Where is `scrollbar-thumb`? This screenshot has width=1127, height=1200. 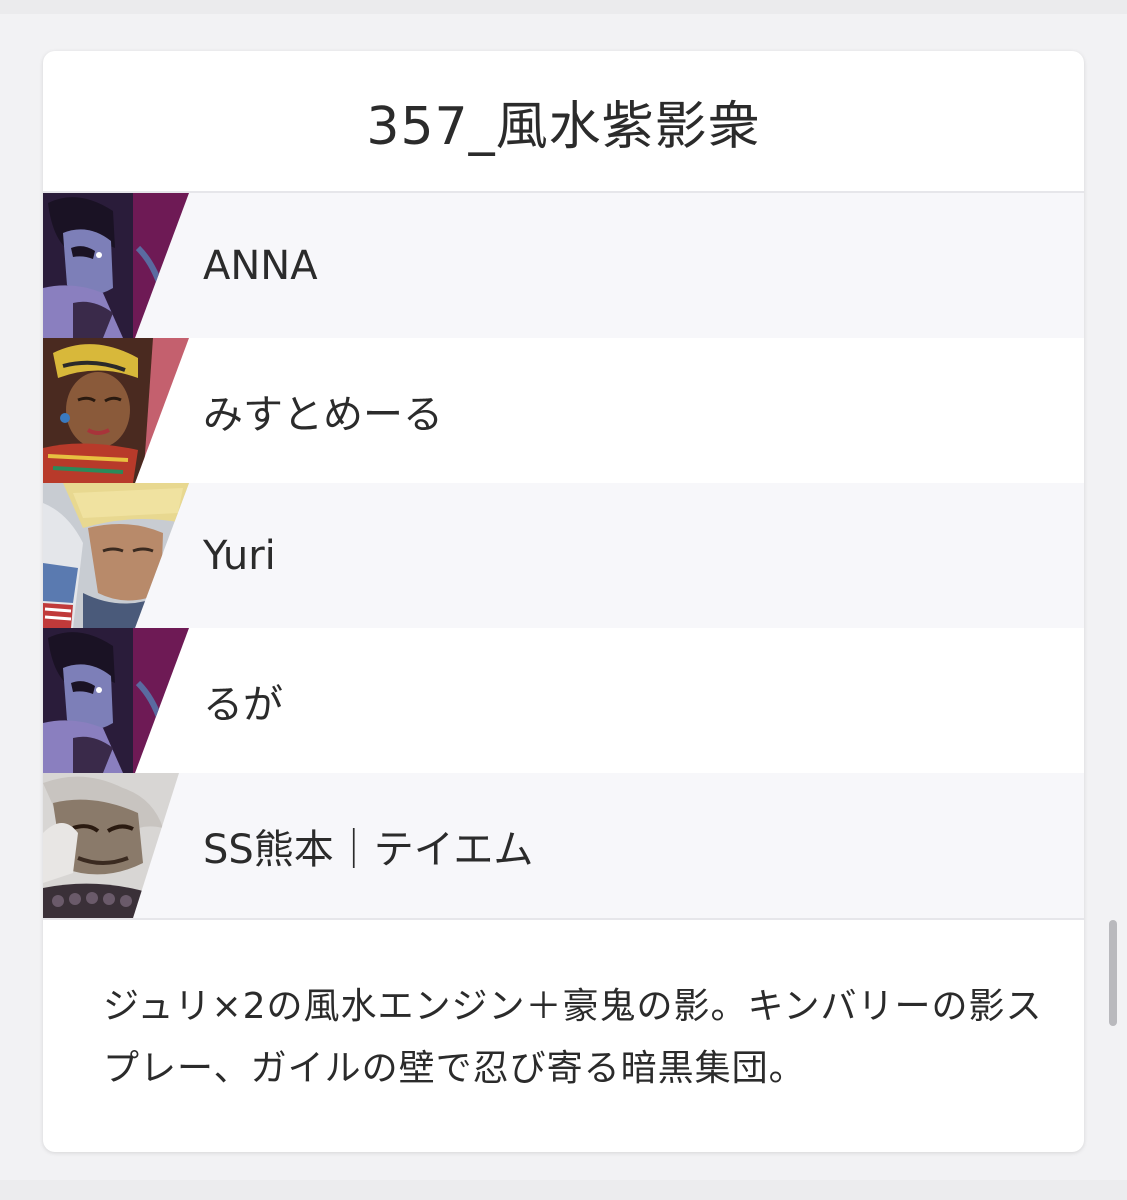
scrollbar-thumb is located at coordinates (1113, 973).